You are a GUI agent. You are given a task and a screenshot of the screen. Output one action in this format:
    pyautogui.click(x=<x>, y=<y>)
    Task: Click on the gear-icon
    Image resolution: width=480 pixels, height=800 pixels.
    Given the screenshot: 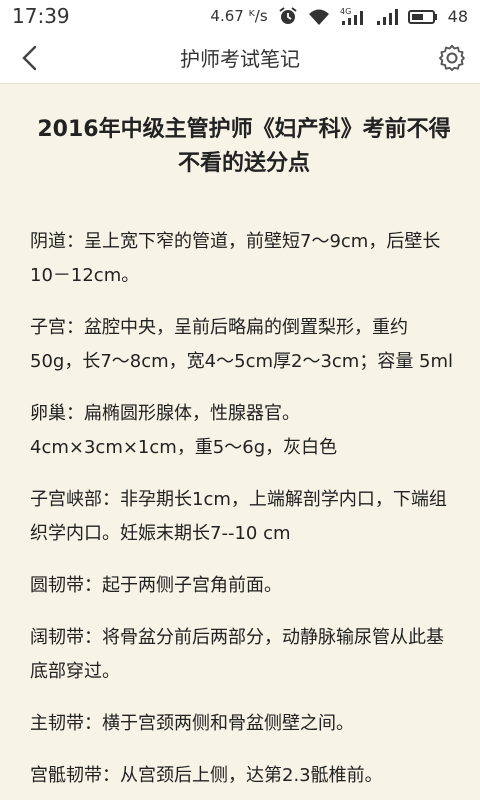 What is the action you would take?
    pyautogui.click(x=452, y=58)
    